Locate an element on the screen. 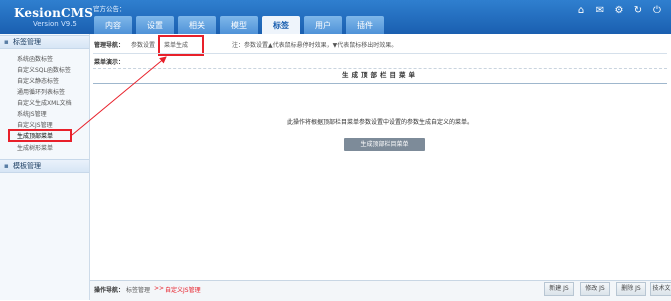 The image size is (671, 301). home-icon: ⌂ is located at coordinates (581, 10).